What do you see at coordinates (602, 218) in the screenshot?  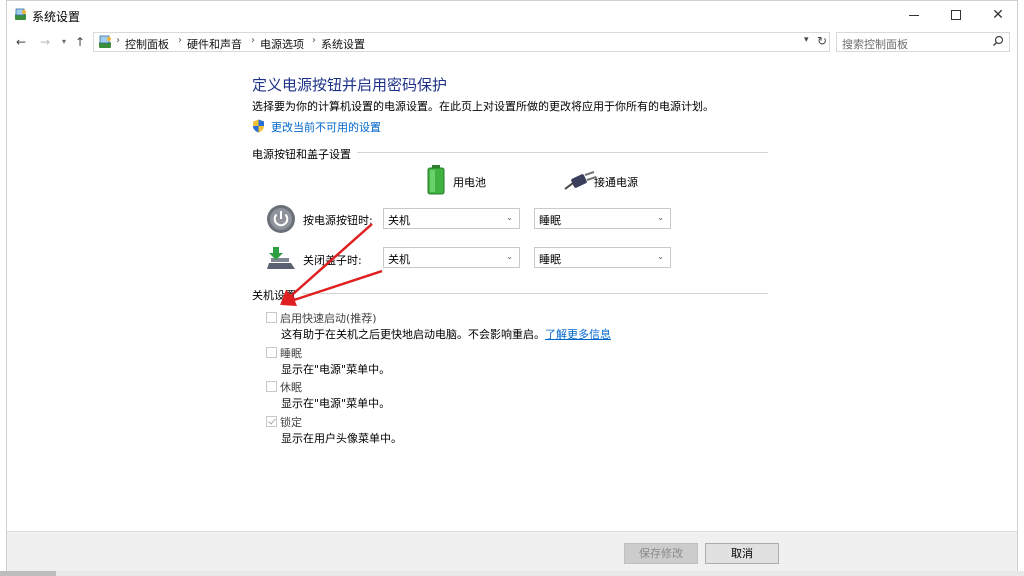 I see `power-button-plugged-select: 睡眠 ⌄` at bounding box center [602, 218].